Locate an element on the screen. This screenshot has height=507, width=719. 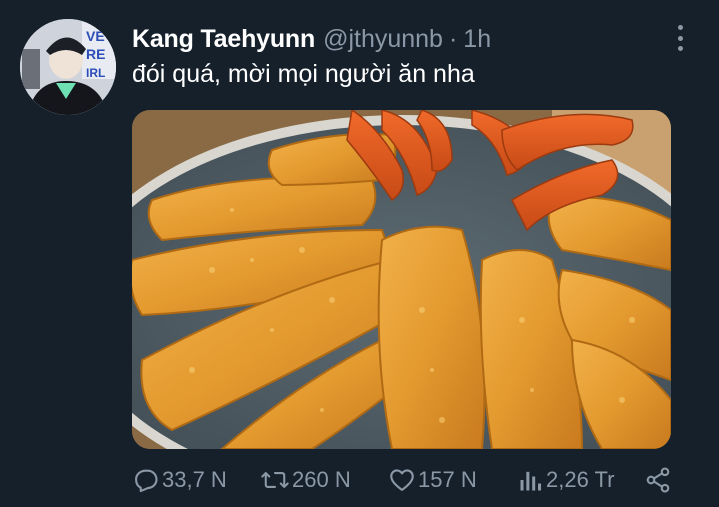
views-button: 2,26 Tr is located at coordinates (566, 480).